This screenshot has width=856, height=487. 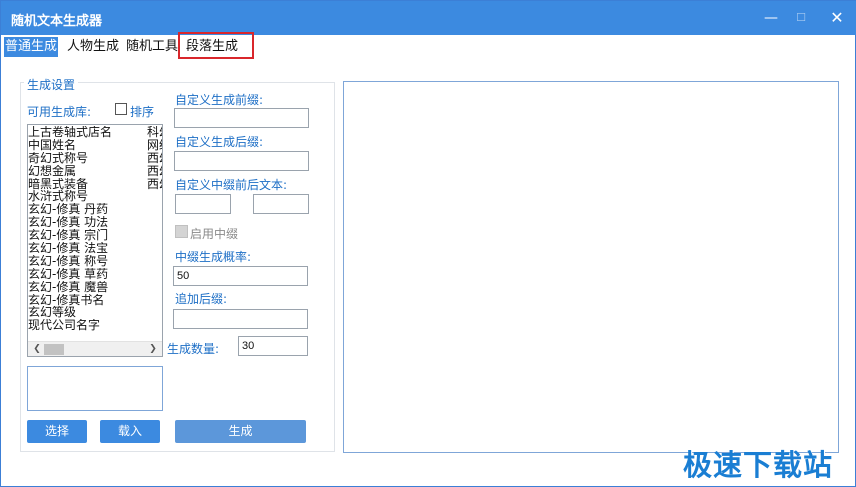 What do you see at coordinates (57, 21) in the screenshot?
I see `window-title: 随机文本生成器` at bounding box center [57, 21].